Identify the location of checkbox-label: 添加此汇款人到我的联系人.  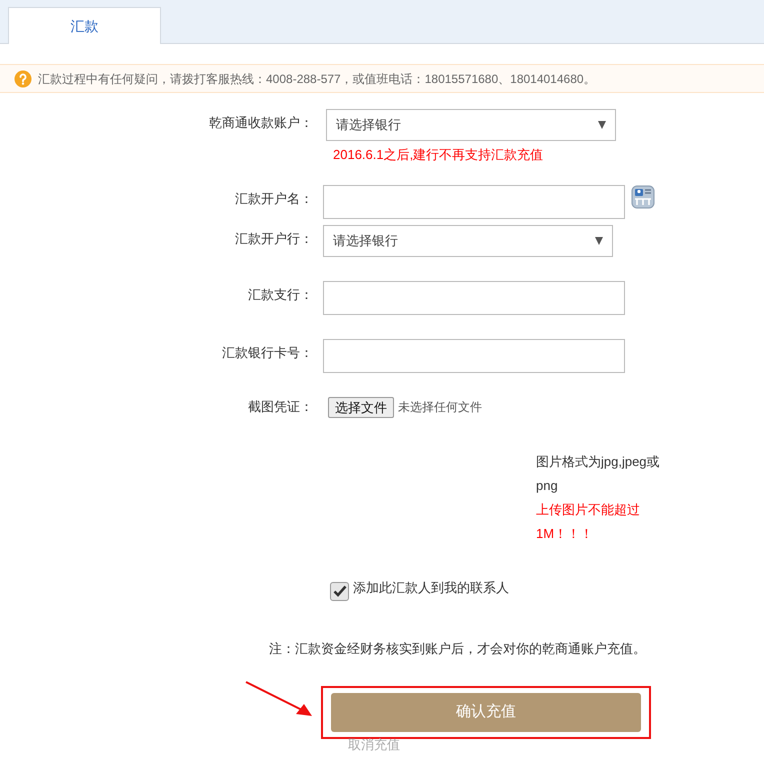
(431, 588).